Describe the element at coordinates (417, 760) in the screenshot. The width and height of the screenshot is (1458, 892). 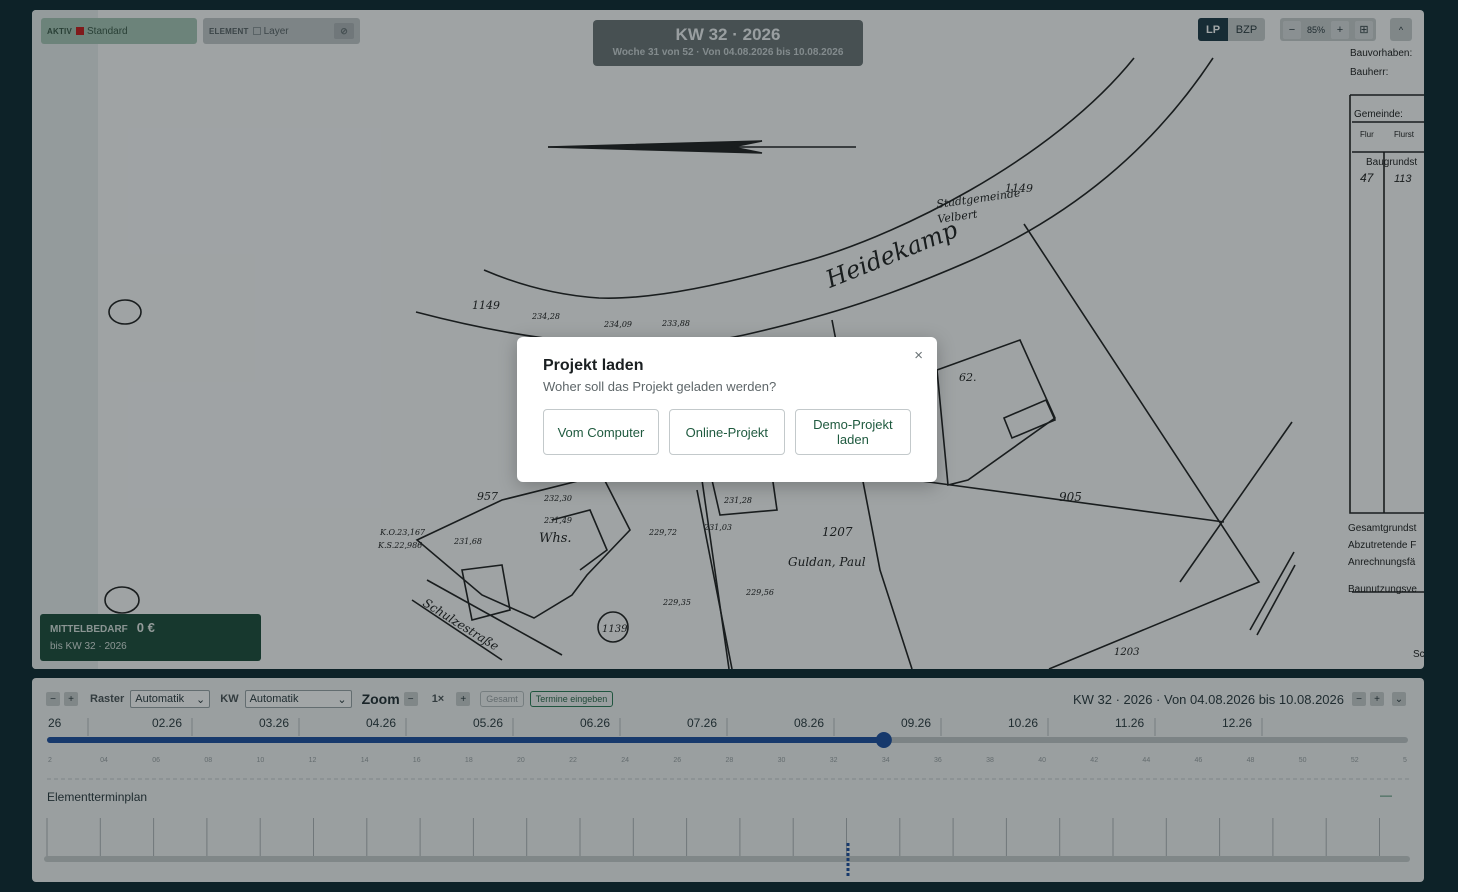
I see `week-tick-label: 16` at that location.